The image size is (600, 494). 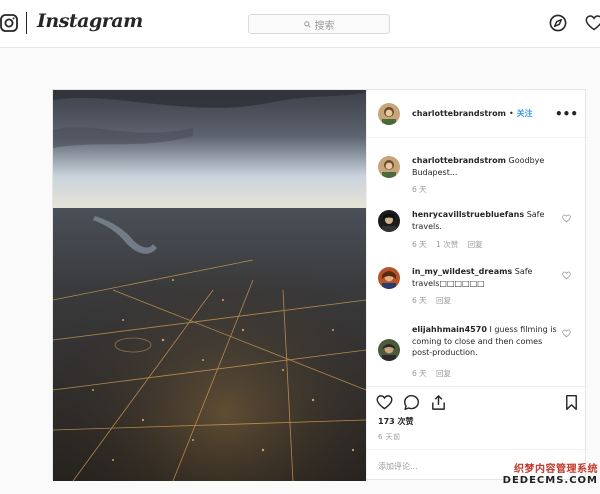 What do you see at coordinates (459, 113) in the screenshot?
I see `post-author-link: charlottebrandstrom` at bounding box center [459, 113].